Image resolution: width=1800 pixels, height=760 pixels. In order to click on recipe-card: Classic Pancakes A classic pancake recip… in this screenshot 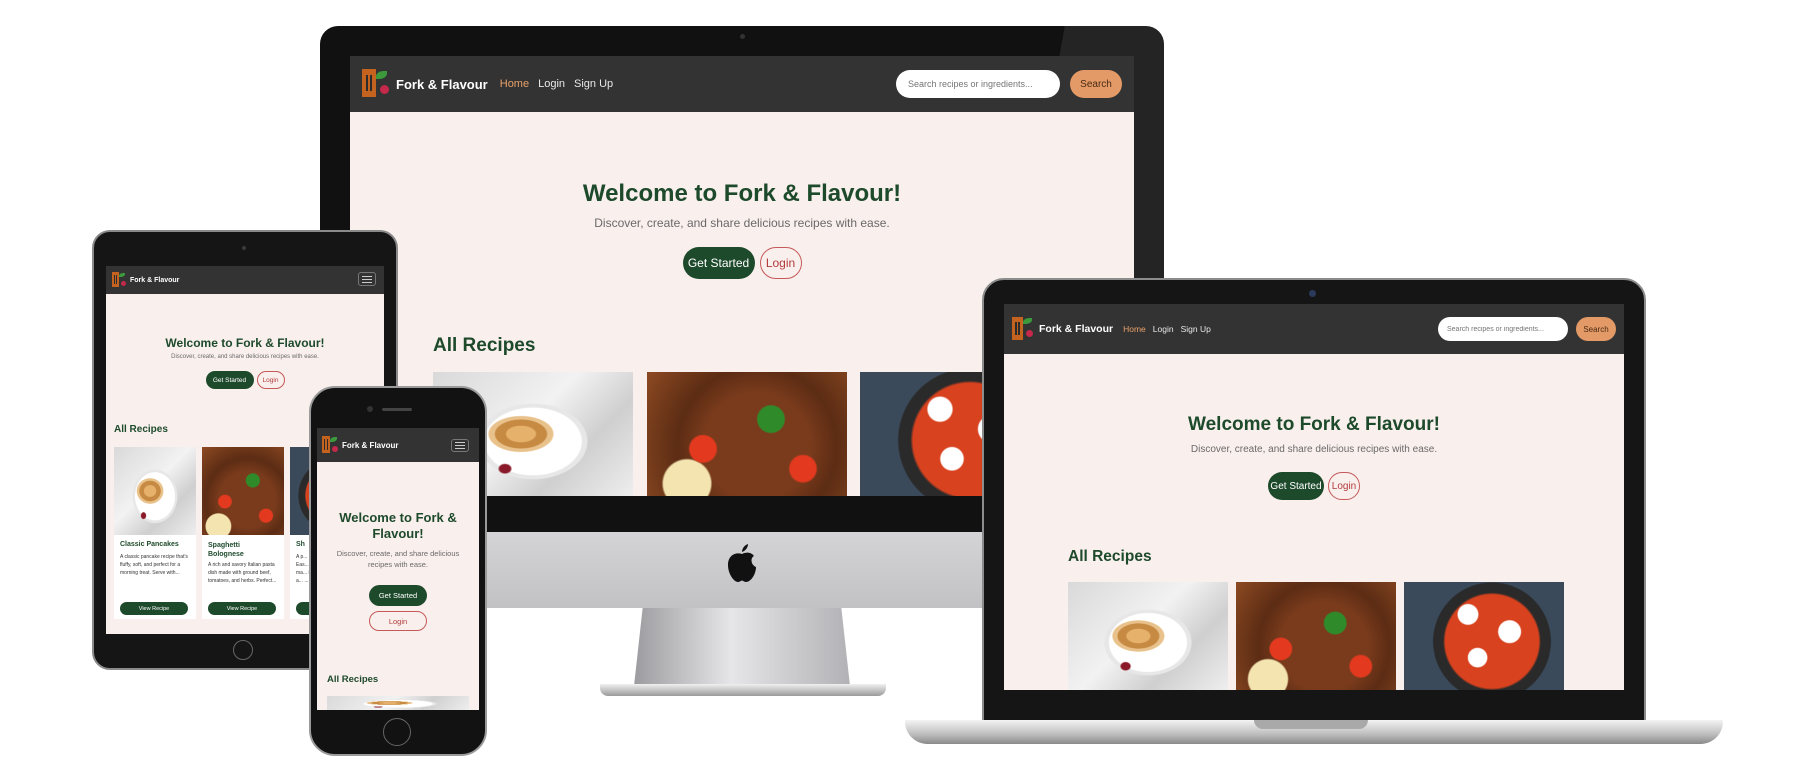, I will do `click(155, 533)`.